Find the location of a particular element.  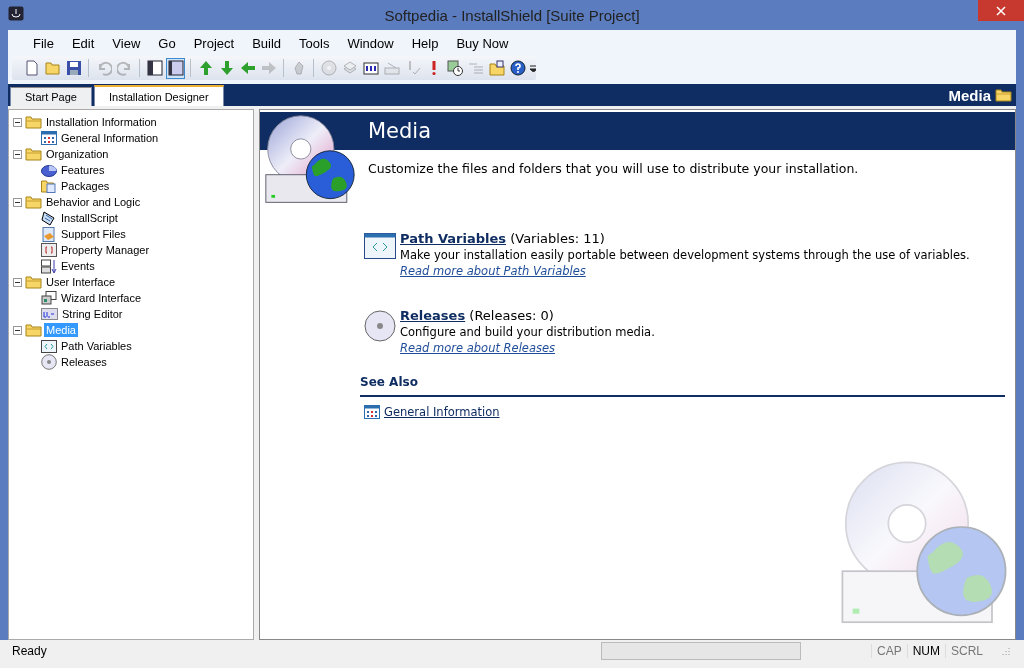

windows-icon is located at coordinates (49, 298).